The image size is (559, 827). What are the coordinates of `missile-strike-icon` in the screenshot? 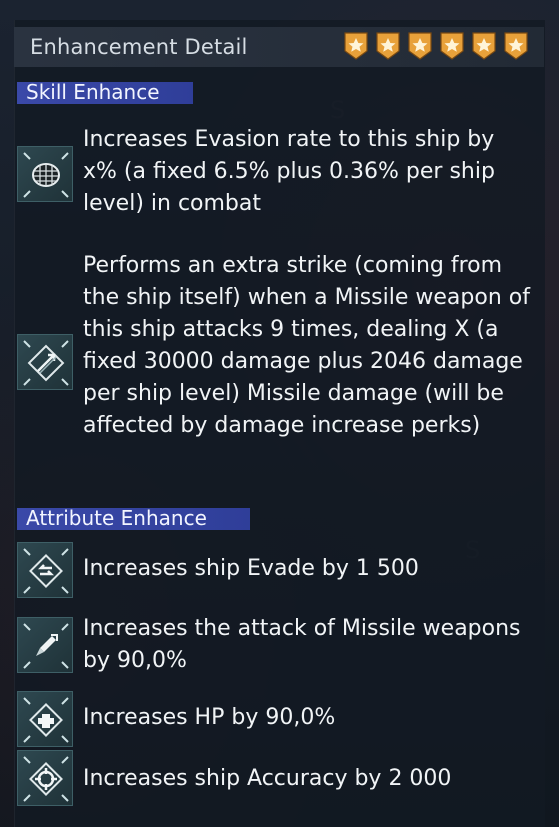 It's located at (45, 362).